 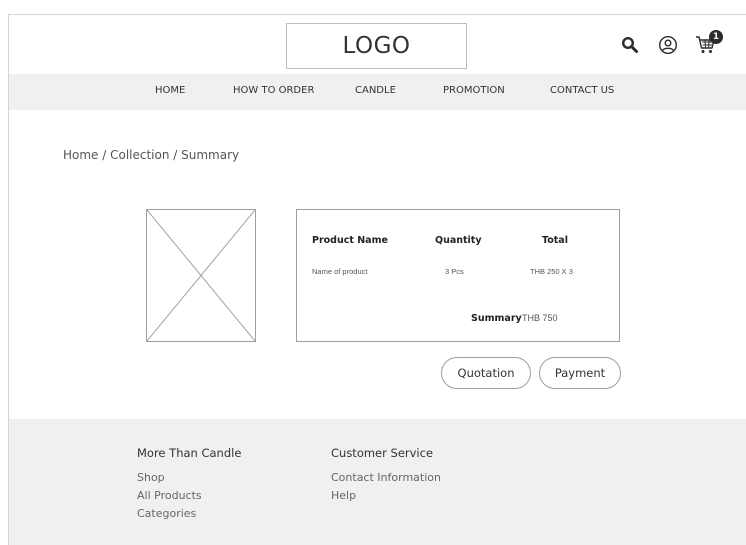 I want to click on logo-text: LOGO, so click(x=376, y=46).